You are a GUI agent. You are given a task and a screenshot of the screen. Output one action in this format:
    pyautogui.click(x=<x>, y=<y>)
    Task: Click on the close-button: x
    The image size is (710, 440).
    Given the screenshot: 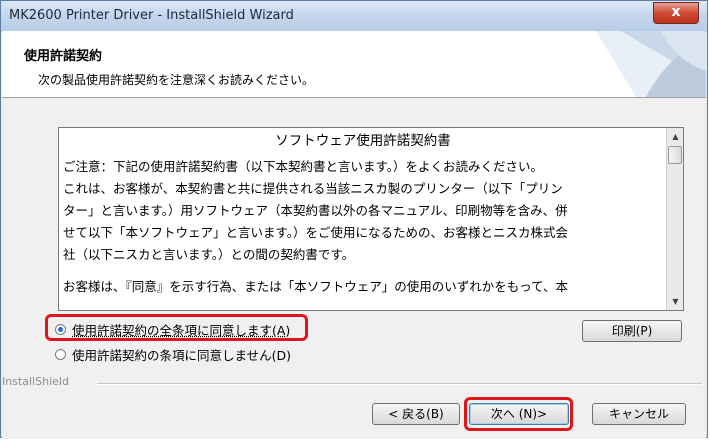 What is the action you would take?
    pyautogui.click(x=676, y=13)
    